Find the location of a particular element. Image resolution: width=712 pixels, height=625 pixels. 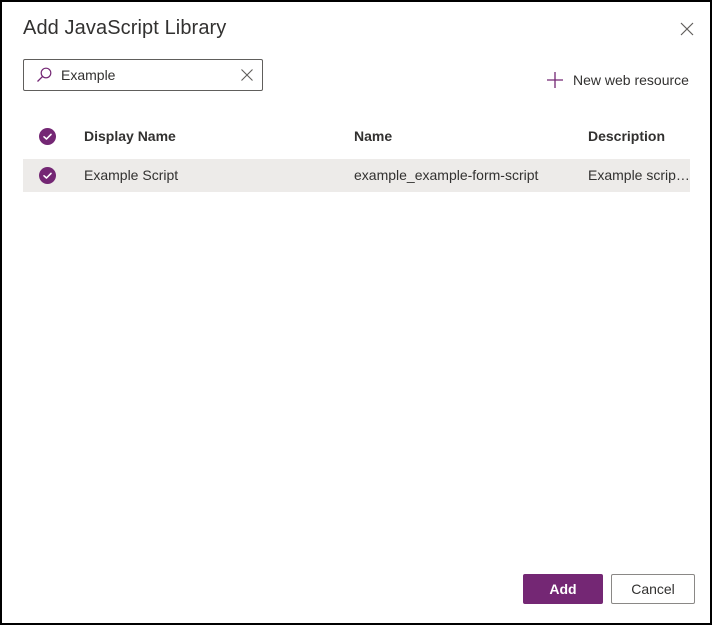

dialog-title: Add JavaScript Library is located at coordinates (125, 28).